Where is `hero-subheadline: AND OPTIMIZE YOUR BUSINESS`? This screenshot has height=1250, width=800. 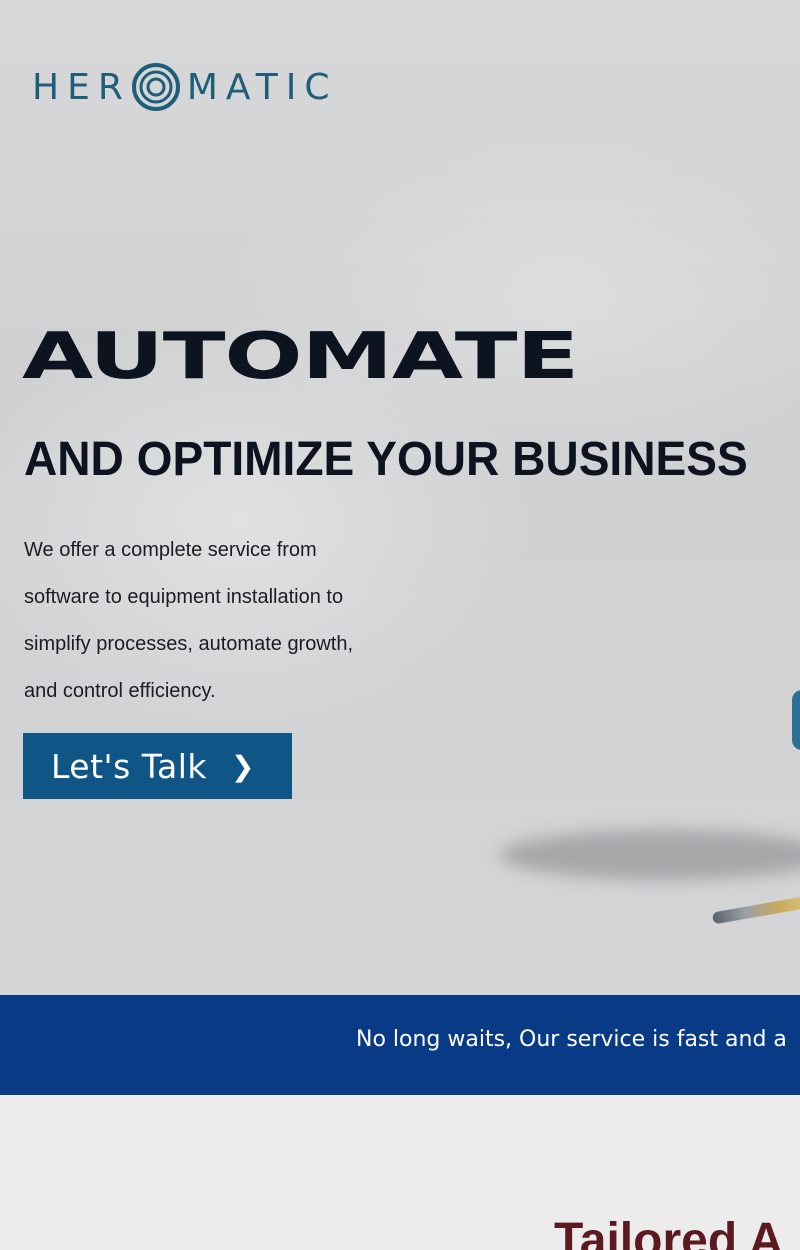 hero-subheadline: AND OPTIMIZE YOUR BUSINESS is located at coordinates (386, 459).